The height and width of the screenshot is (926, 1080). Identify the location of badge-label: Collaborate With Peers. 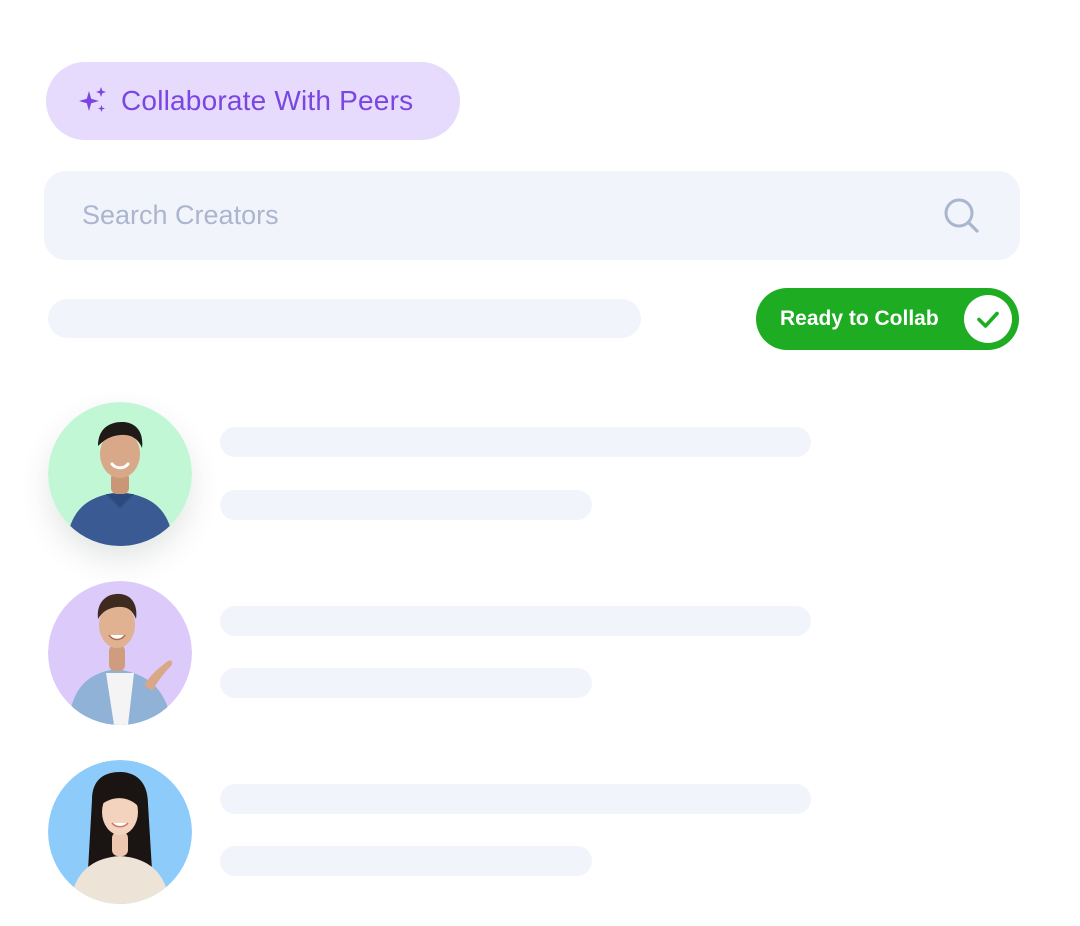
(267, 100).